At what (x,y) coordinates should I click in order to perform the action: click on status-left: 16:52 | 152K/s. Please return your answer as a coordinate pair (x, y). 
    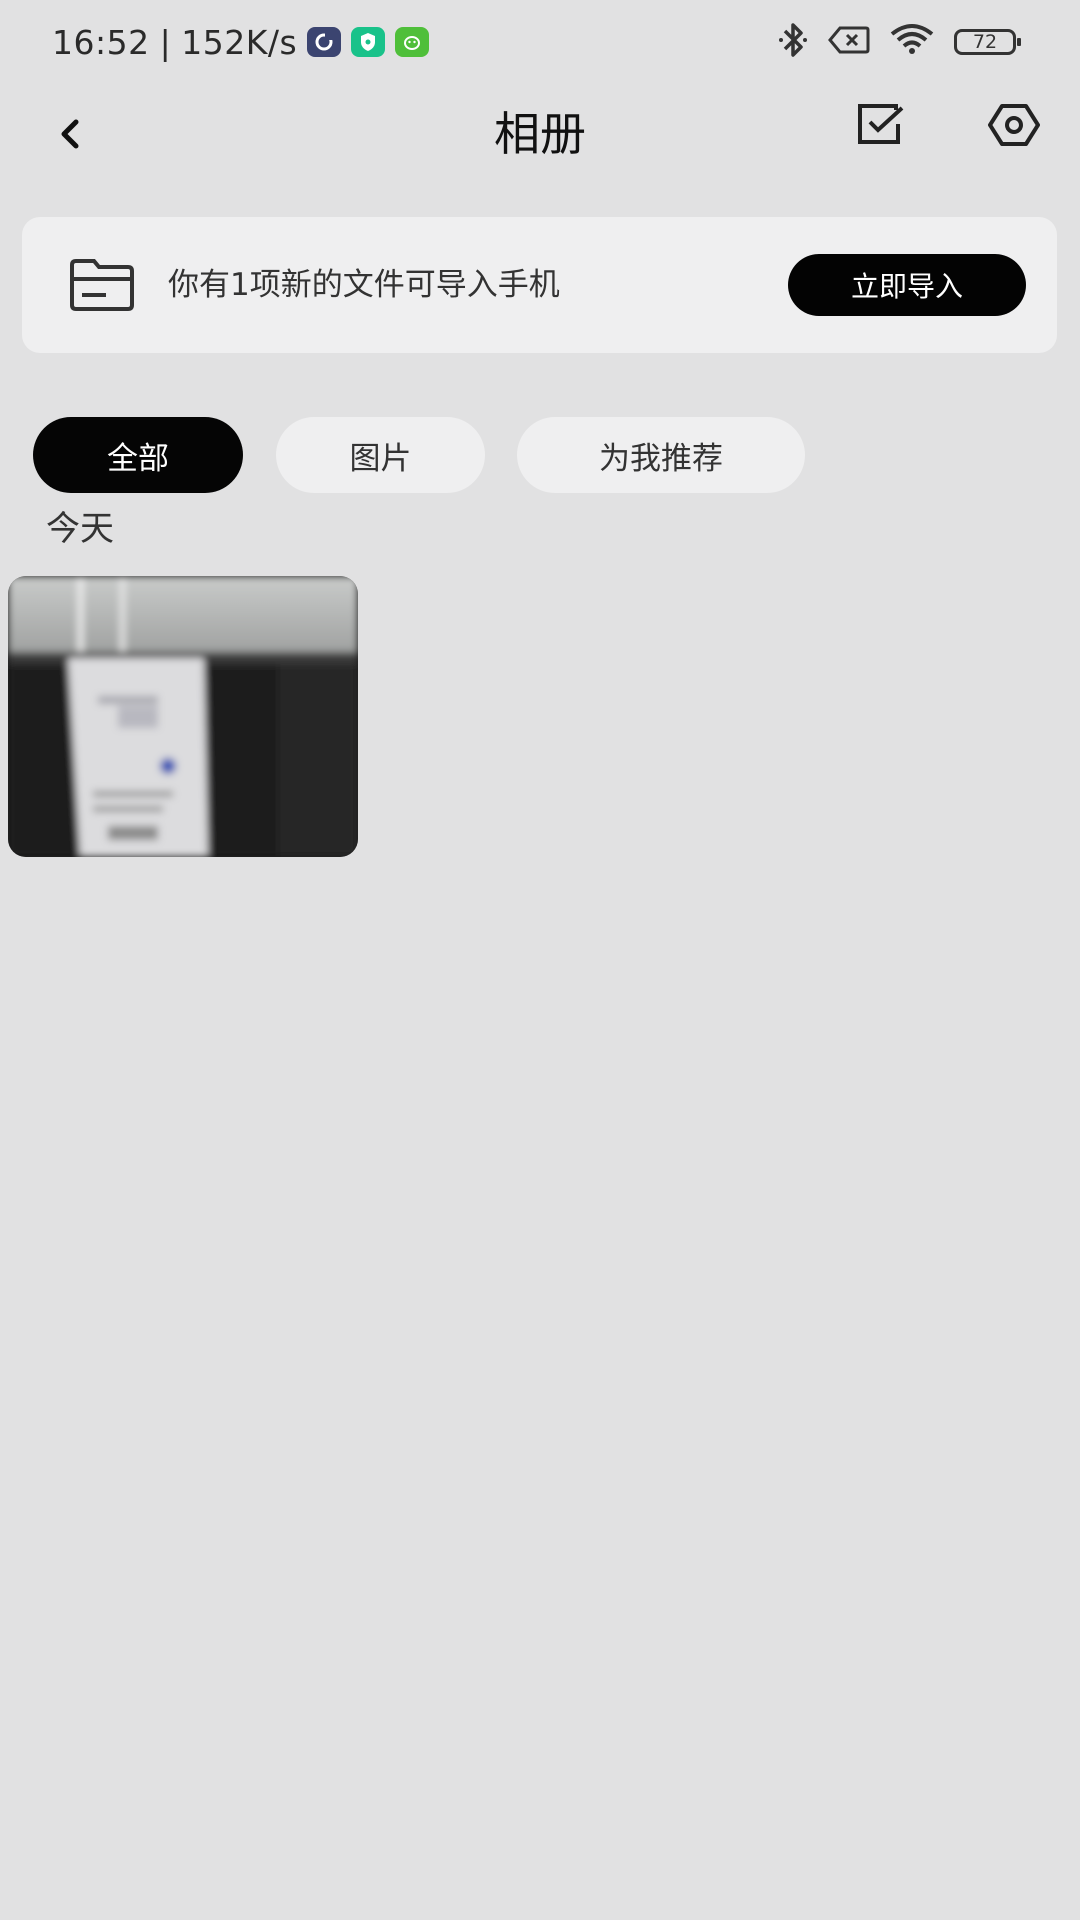
    Looking at the image, I should click on (241, 42).